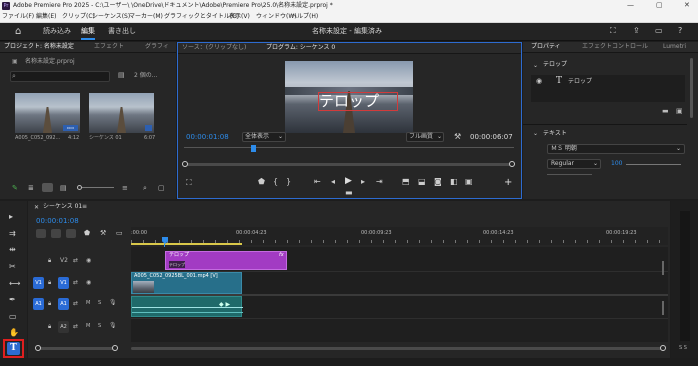  Describe the element at coordinates (275, 182) in the screenshot. I see `mark-in-icon: {` at that location.